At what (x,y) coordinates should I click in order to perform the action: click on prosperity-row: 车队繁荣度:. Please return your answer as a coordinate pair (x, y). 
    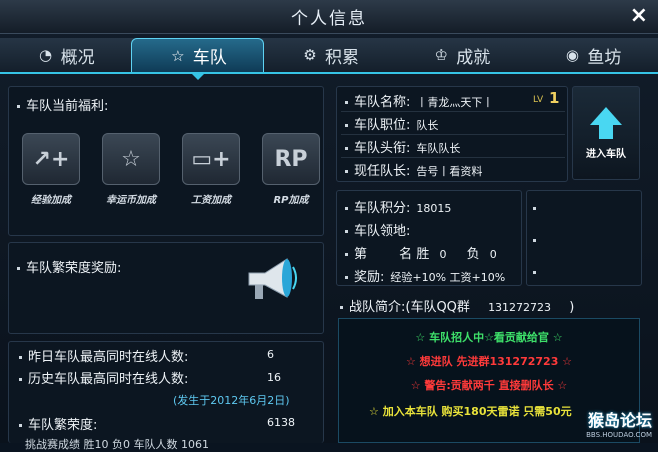
    Looking at the image, I should click on (58, 423).